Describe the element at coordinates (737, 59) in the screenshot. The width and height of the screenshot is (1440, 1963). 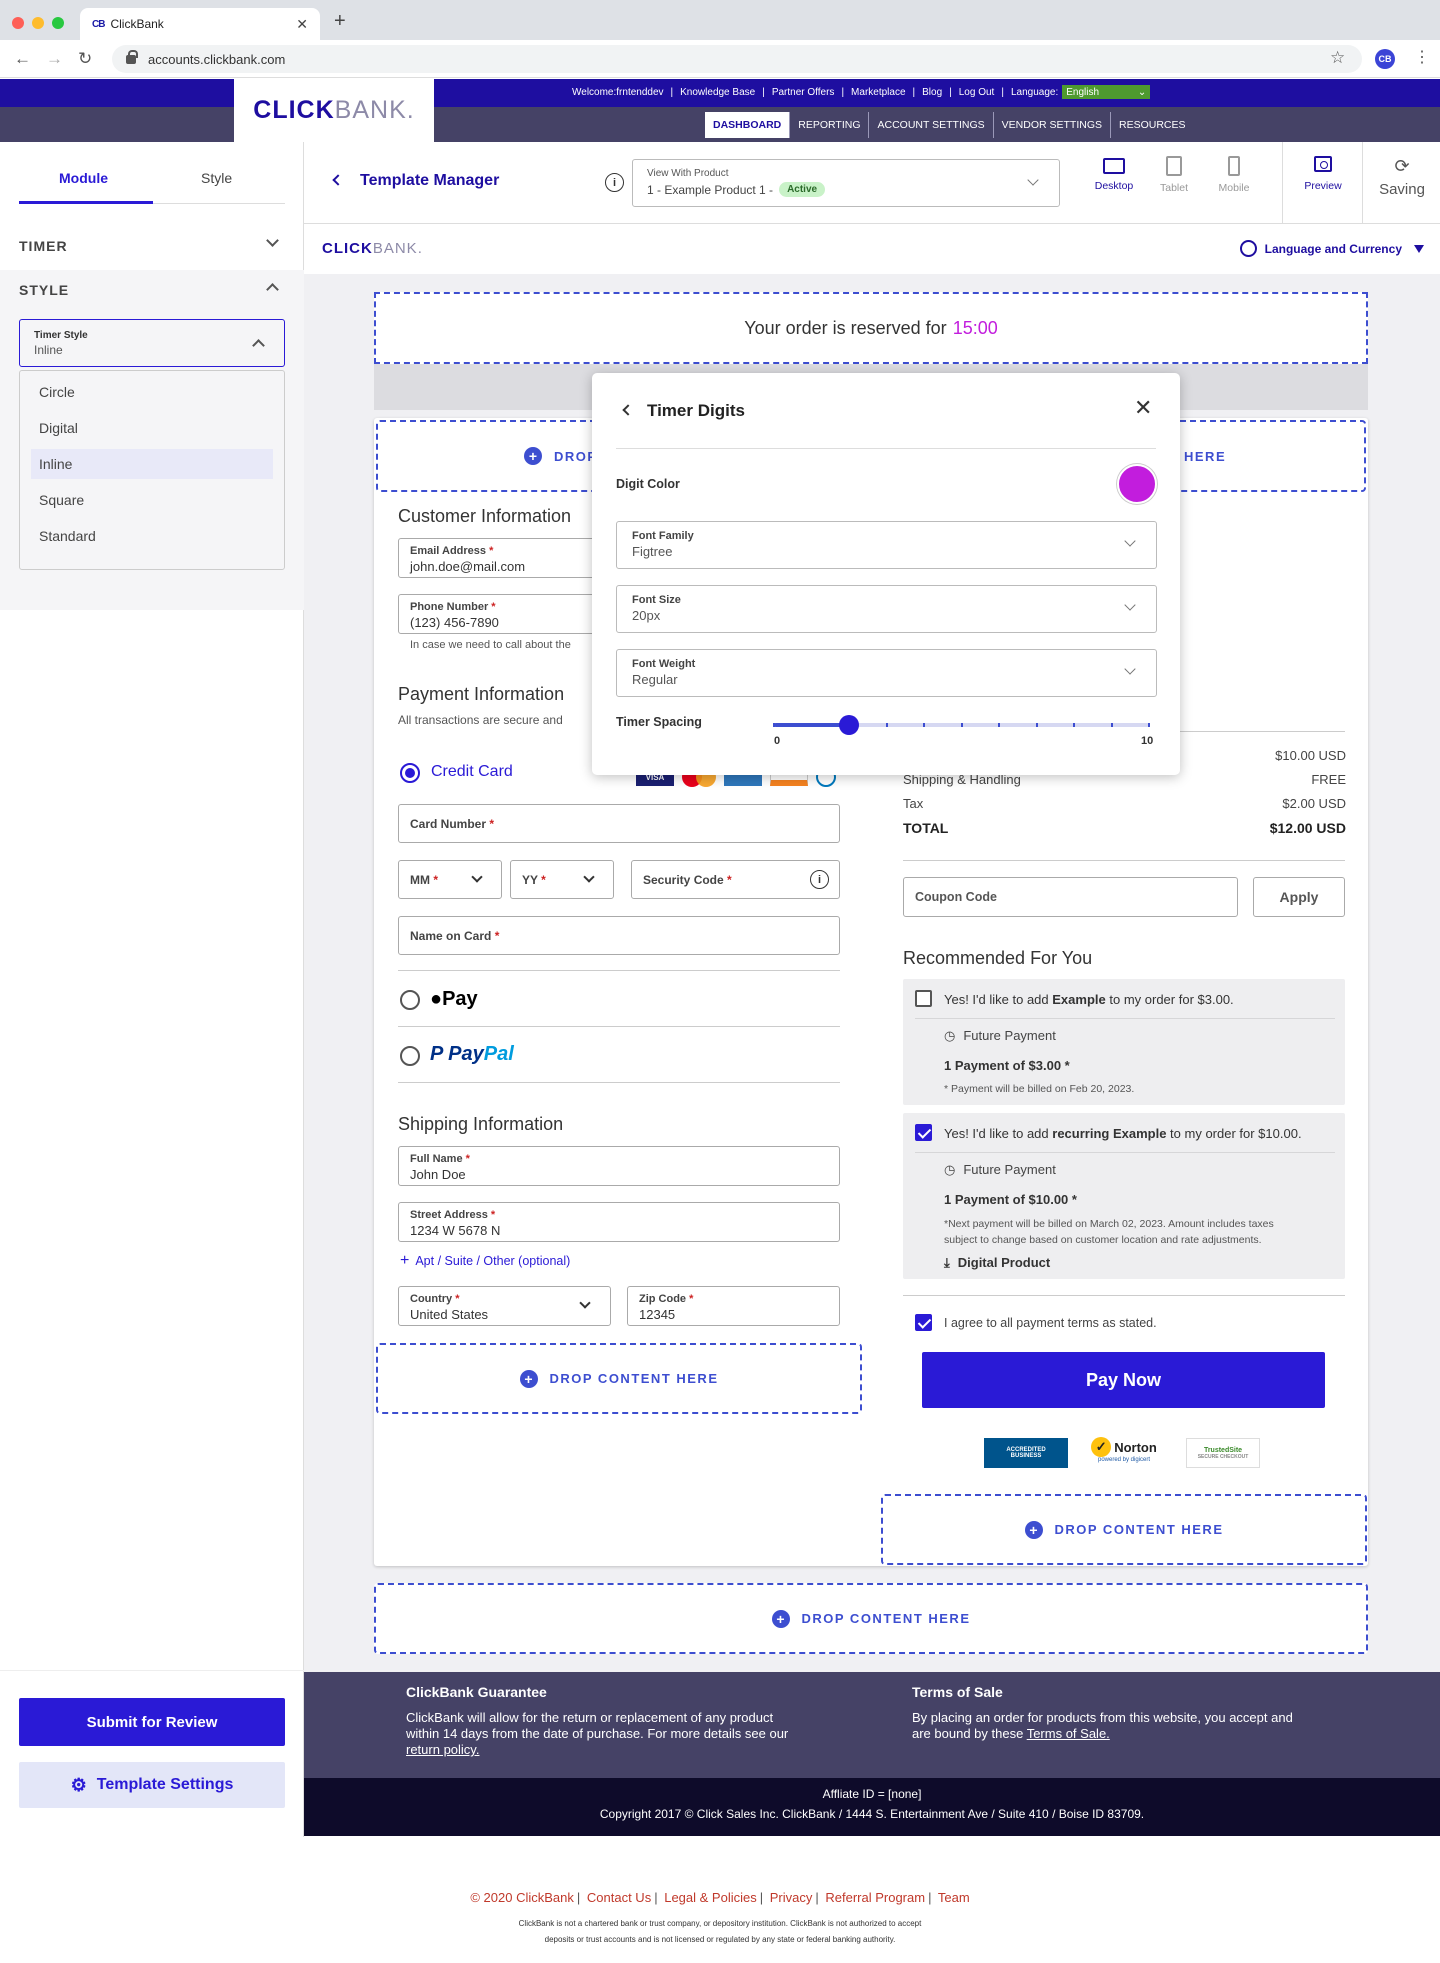
I see `url-field: accounts.clickbank.com` at that location.